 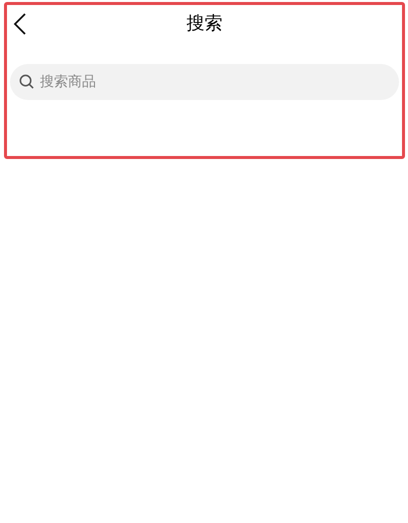 I want to click on search-icon, so click(x=26, y=81).